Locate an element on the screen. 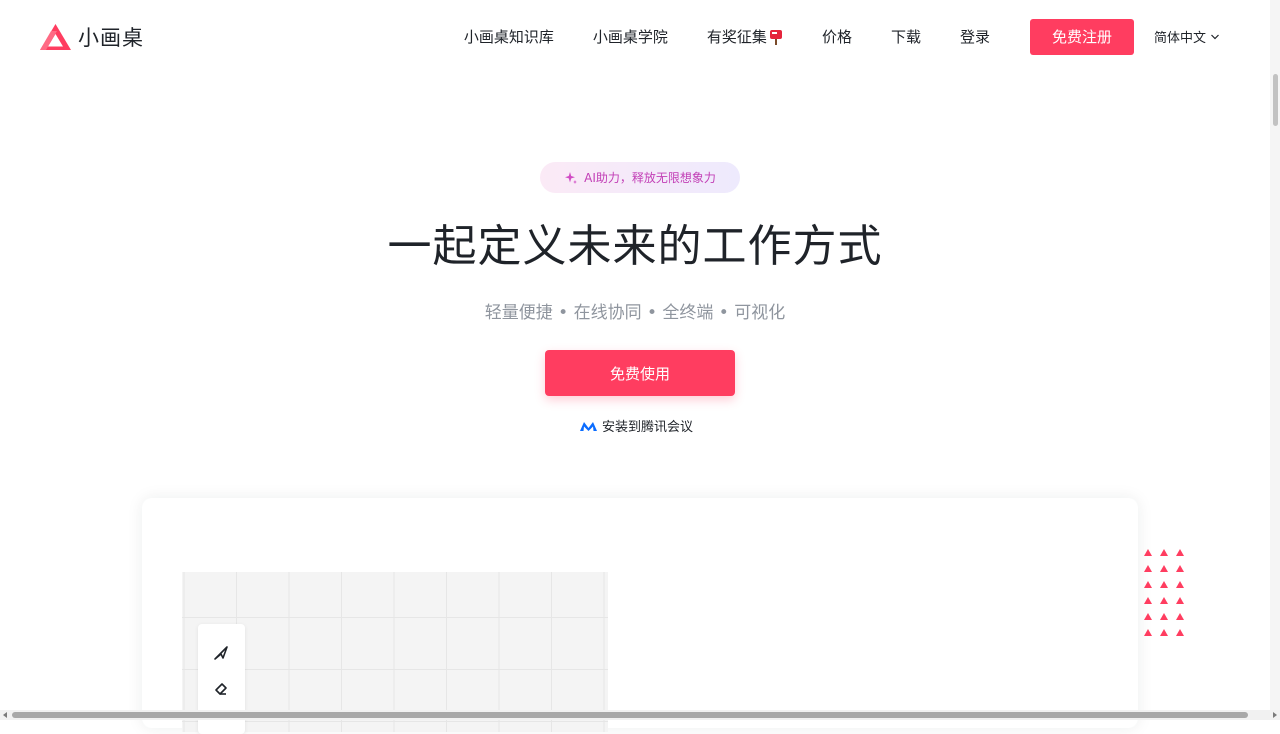 The width and height of the screenshot is (1280, 734). hero-title: 一起定义未来的工作方式 is located at coordinates (635, 246).